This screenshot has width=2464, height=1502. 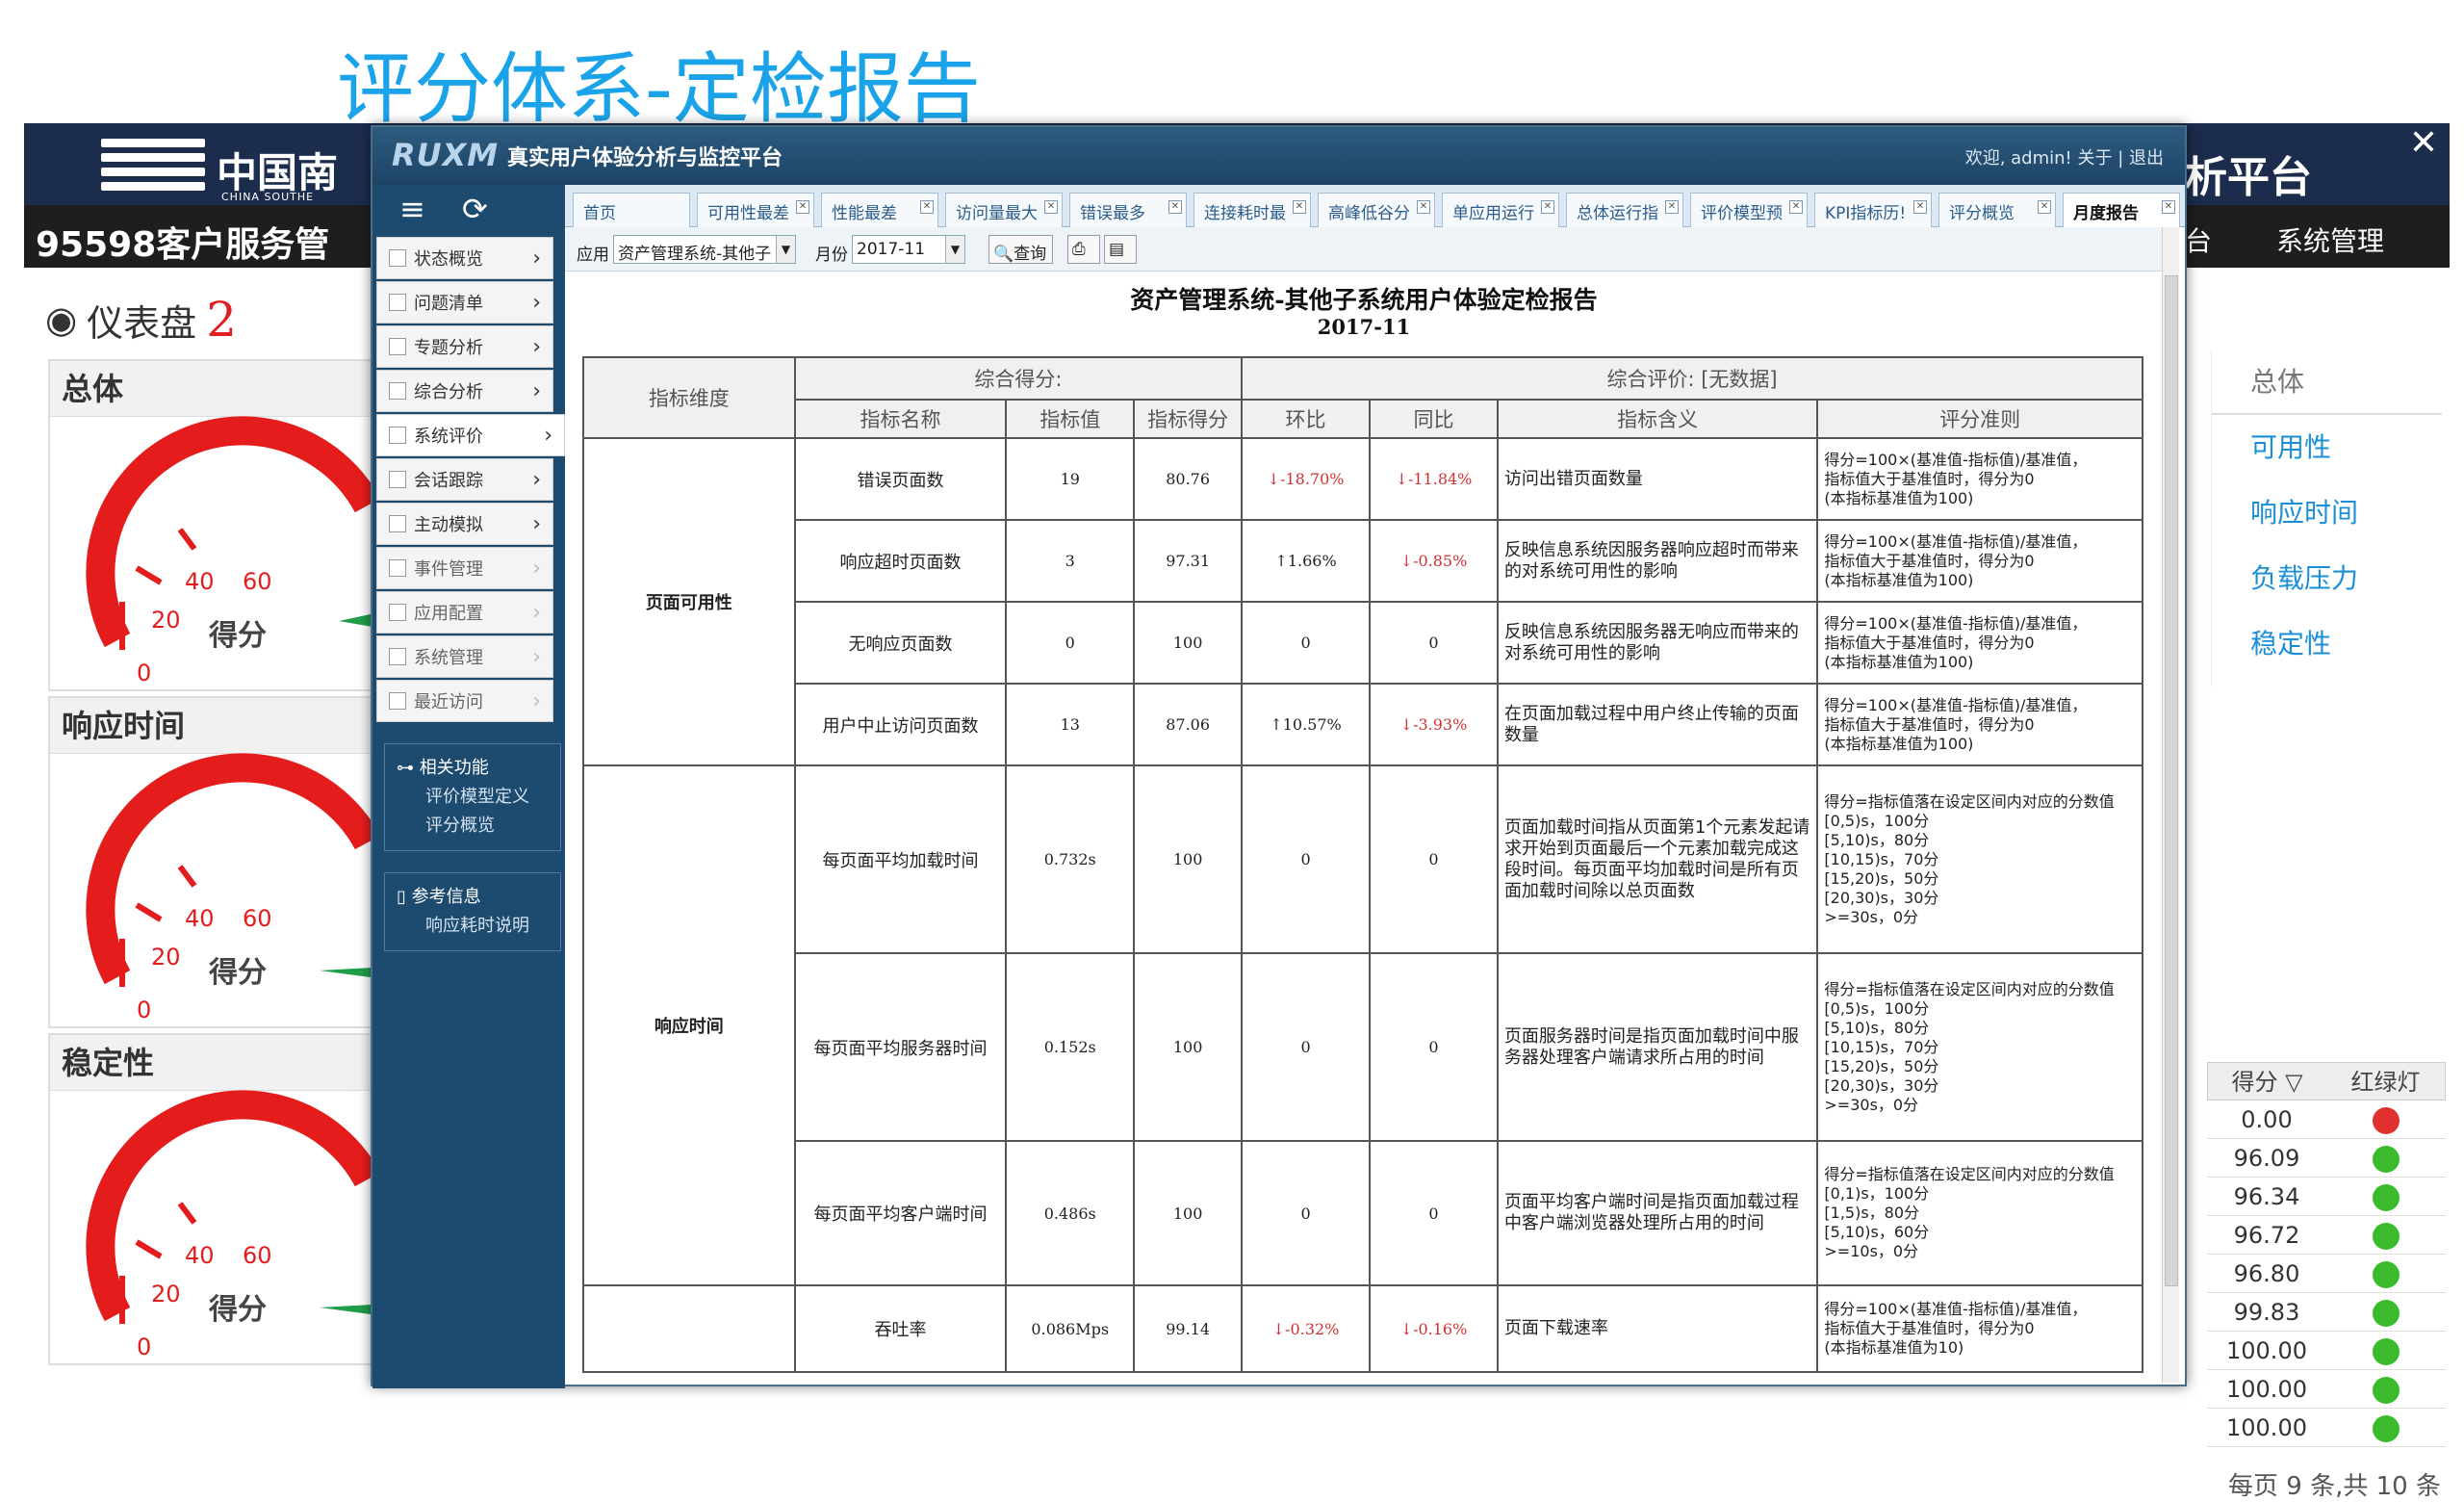 I want to click on tab: 总体运行指 ✕, so click(x=1624, y=210).